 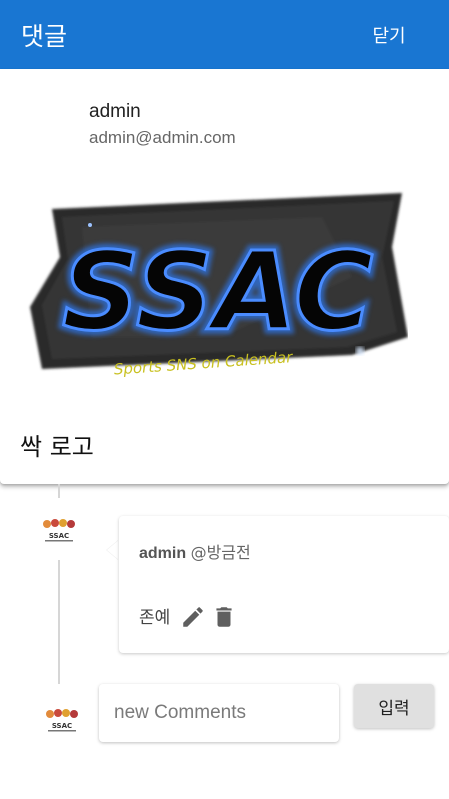 What do you see at coordinates (224, 34) in the screenshot?
I see `app-bar: 댓글 닫기` at bounding box center [224, 34].